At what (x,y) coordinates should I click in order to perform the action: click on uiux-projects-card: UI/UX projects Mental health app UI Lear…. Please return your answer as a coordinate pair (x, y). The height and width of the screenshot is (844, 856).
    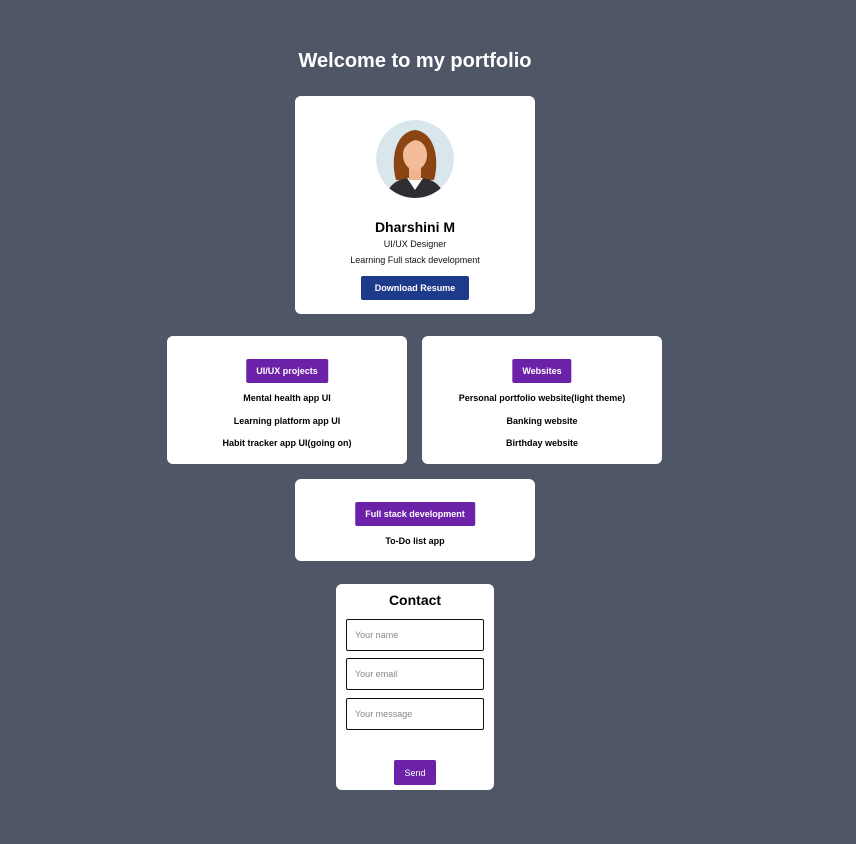
    Looking at the image, I should click on (287, 400).